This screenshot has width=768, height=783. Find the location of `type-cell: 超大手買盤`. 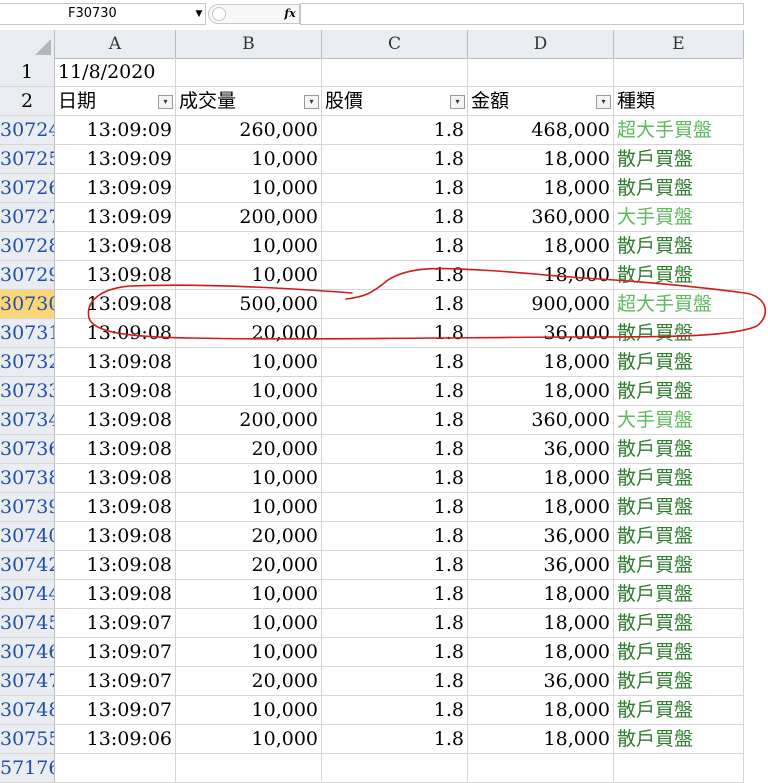

type-cell: 超大手買盤 is located at coordinates (679, 130).